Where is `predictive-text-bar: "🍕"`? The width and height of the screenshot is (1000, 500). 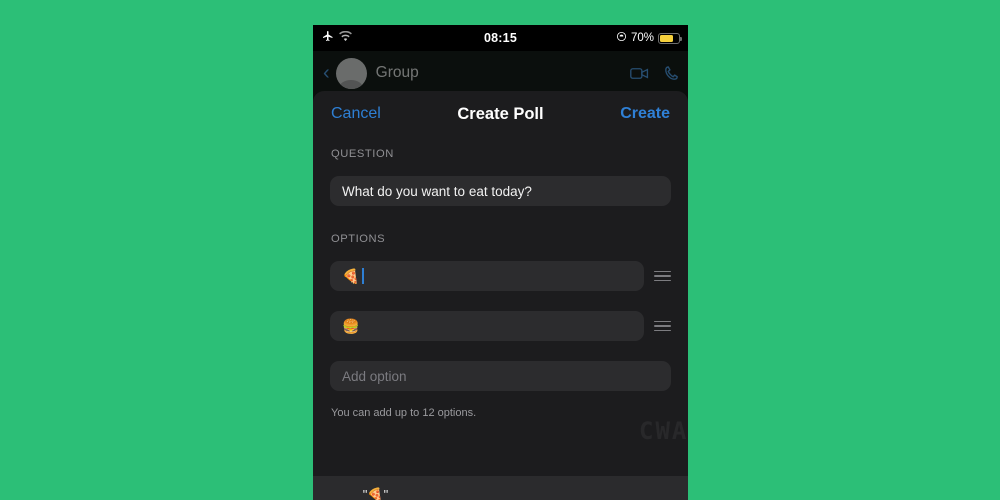 predictive-text-bar: "🍕" is located at coordinates (500, 488).